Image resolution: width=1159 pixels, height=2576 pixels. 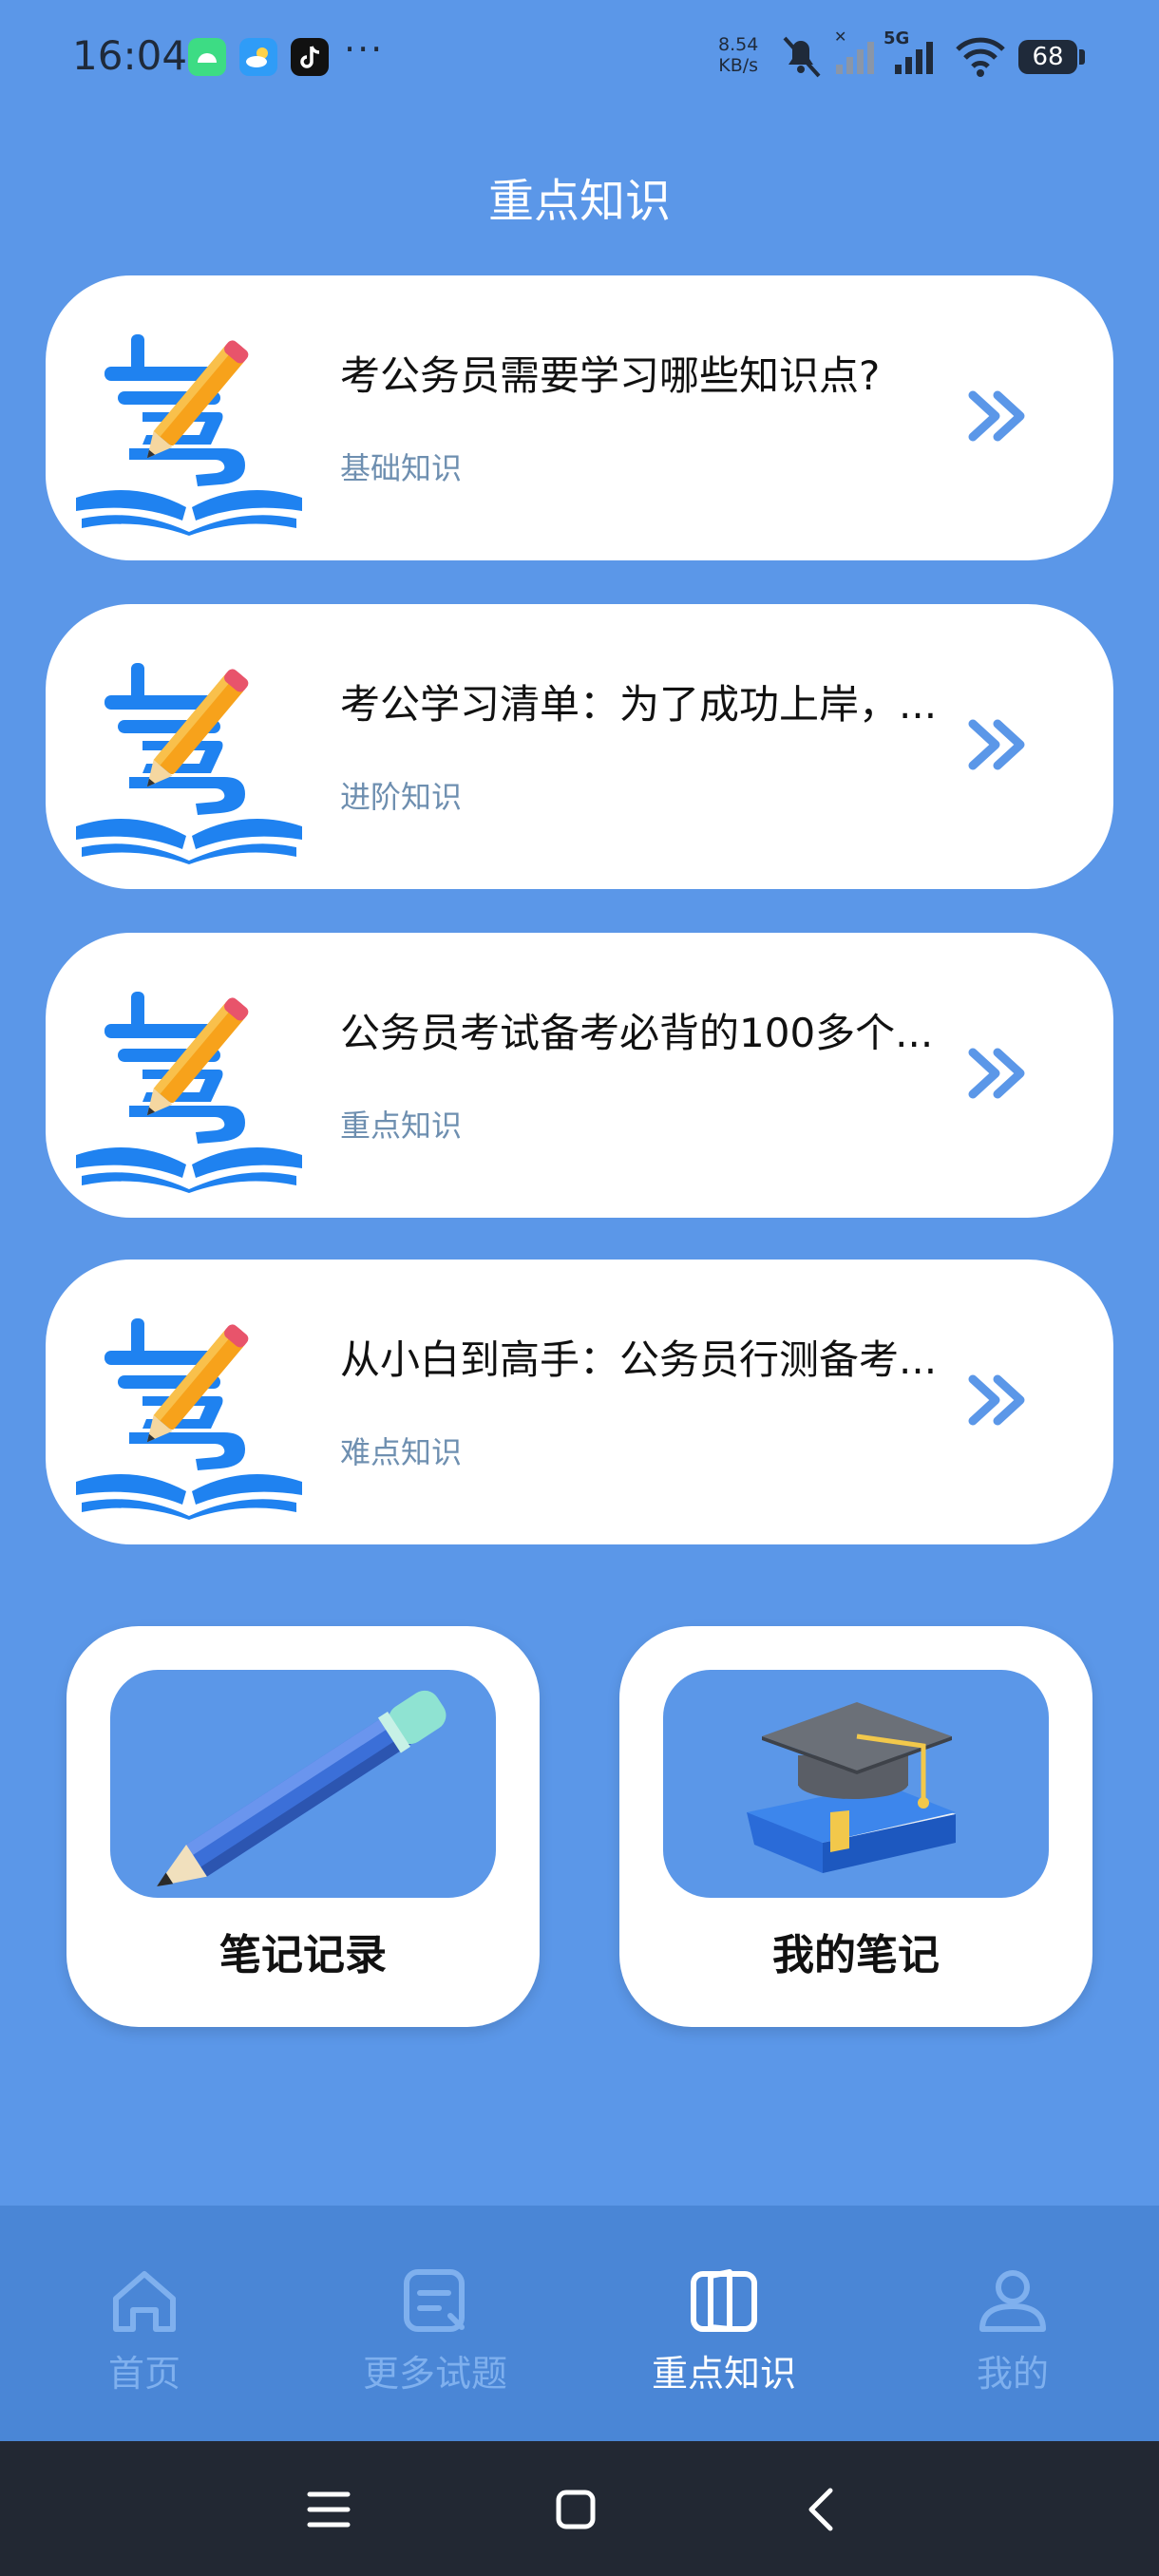 I want to click on mute-icon, so click(x=802, y=57).